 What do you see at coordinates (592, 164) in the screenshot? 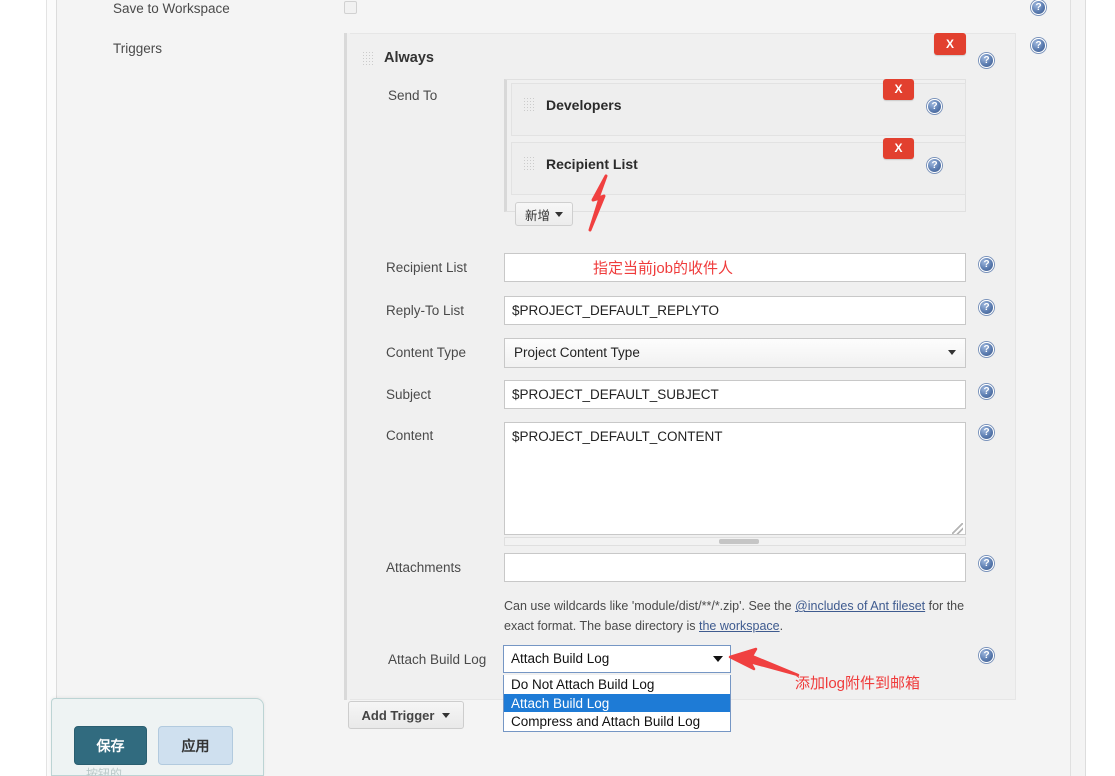
I see `recipient-provider-name-recipient-list: Recipient List` at bounding box center [592, 164].